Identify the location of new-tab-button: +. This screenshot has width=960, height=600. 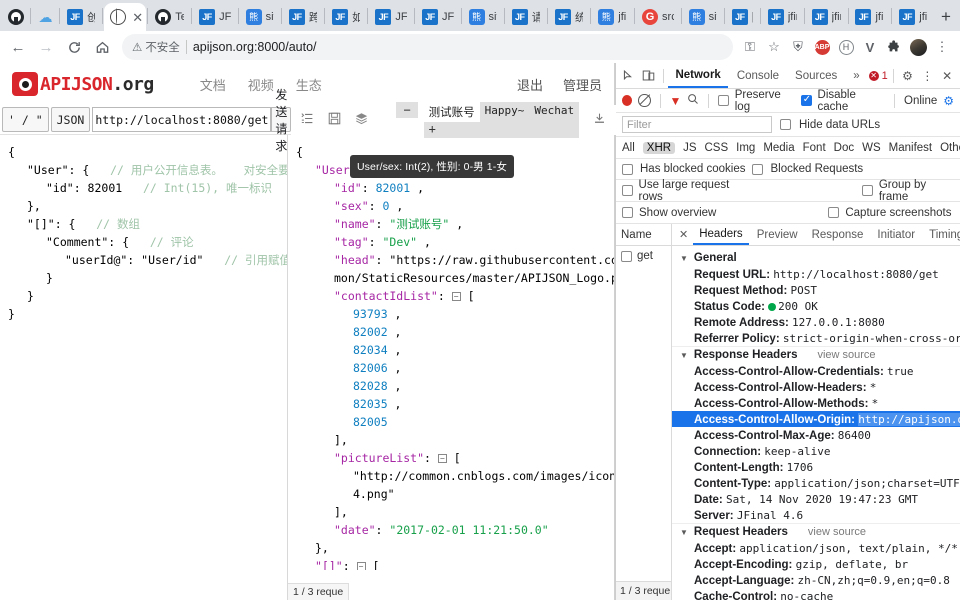
(946, 17).